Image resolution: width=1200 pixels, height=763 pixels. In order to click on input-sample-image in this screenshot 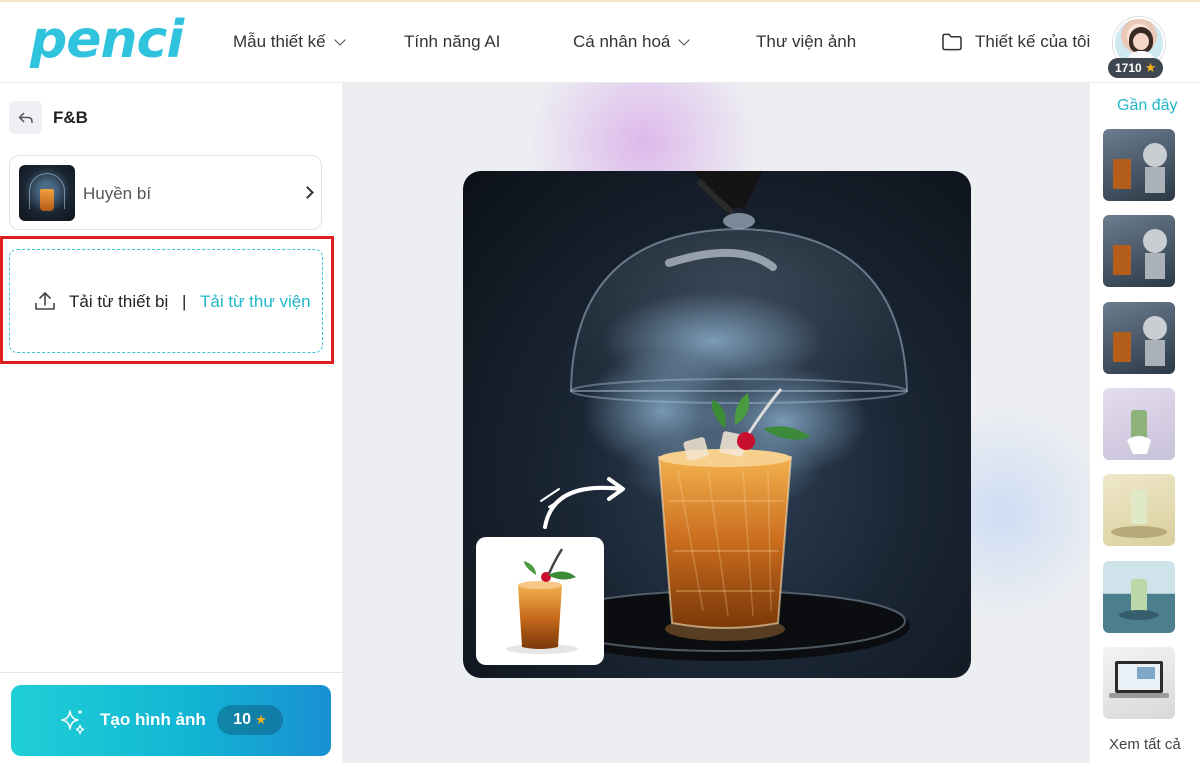, I will do `click(540, 601)`.